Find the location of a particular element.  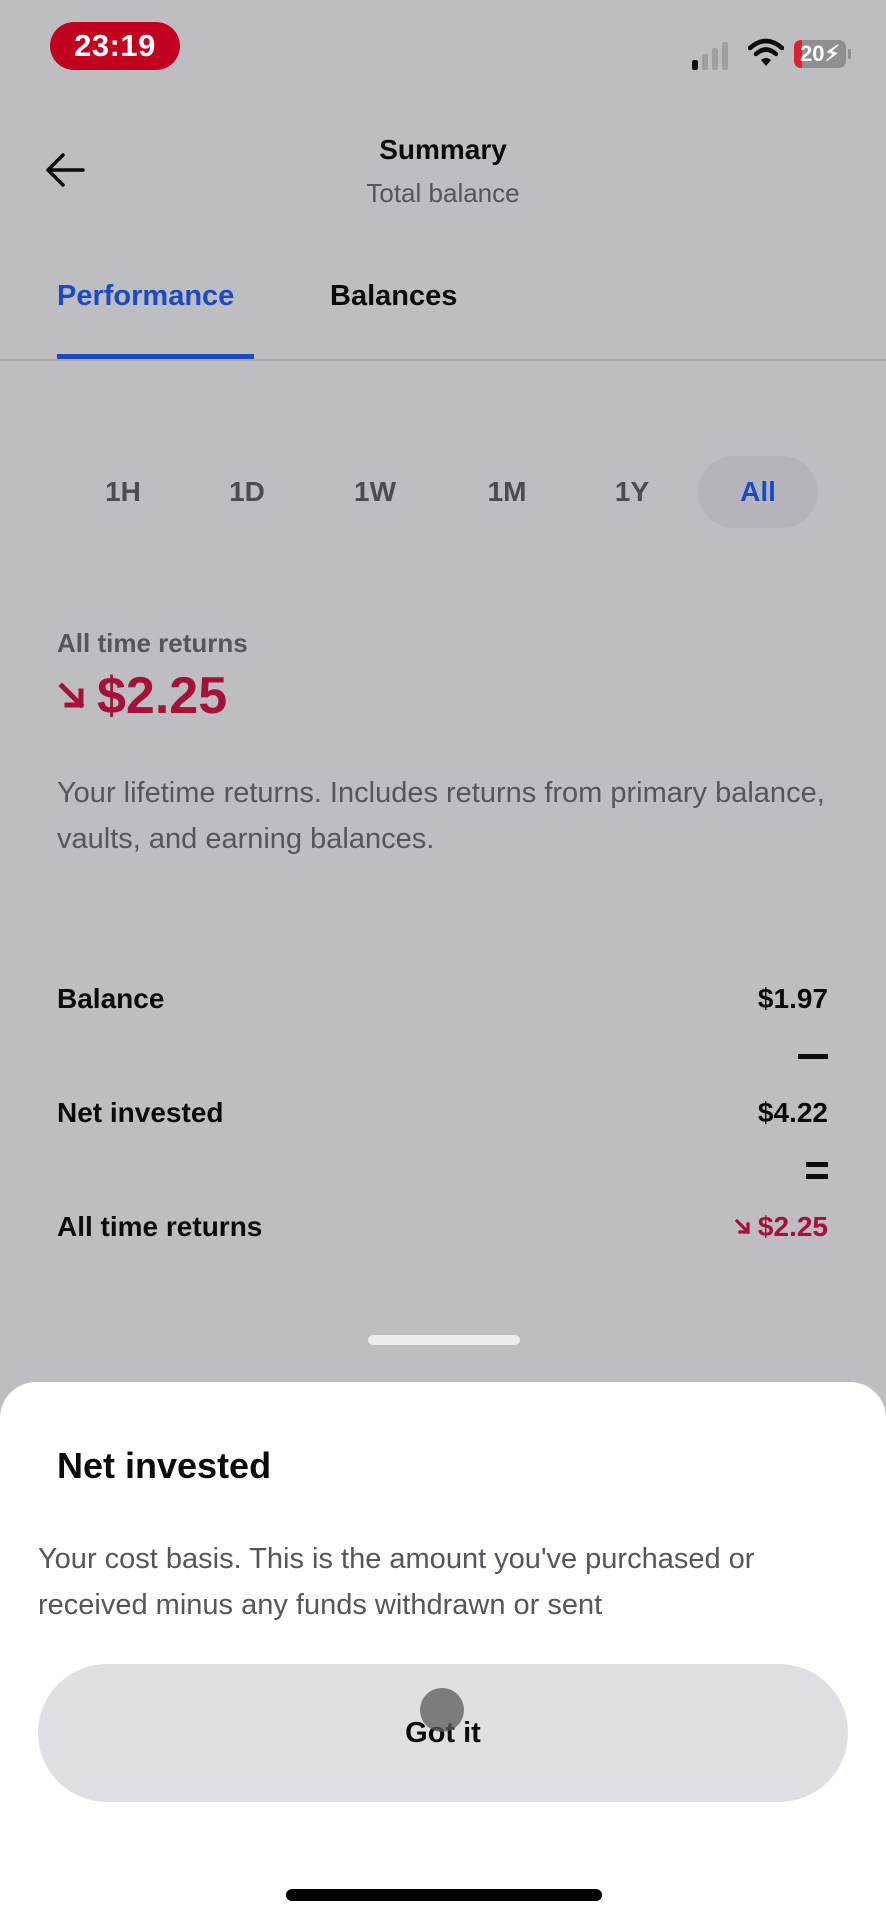

net-invested-value: $4.22 is located at coordinates (792, 1112).